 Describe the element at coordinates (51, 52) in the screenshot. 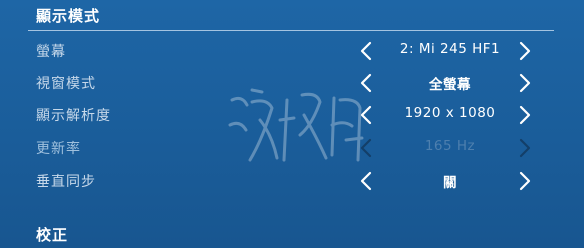

I see `setting-label: 螢幕` at that location.